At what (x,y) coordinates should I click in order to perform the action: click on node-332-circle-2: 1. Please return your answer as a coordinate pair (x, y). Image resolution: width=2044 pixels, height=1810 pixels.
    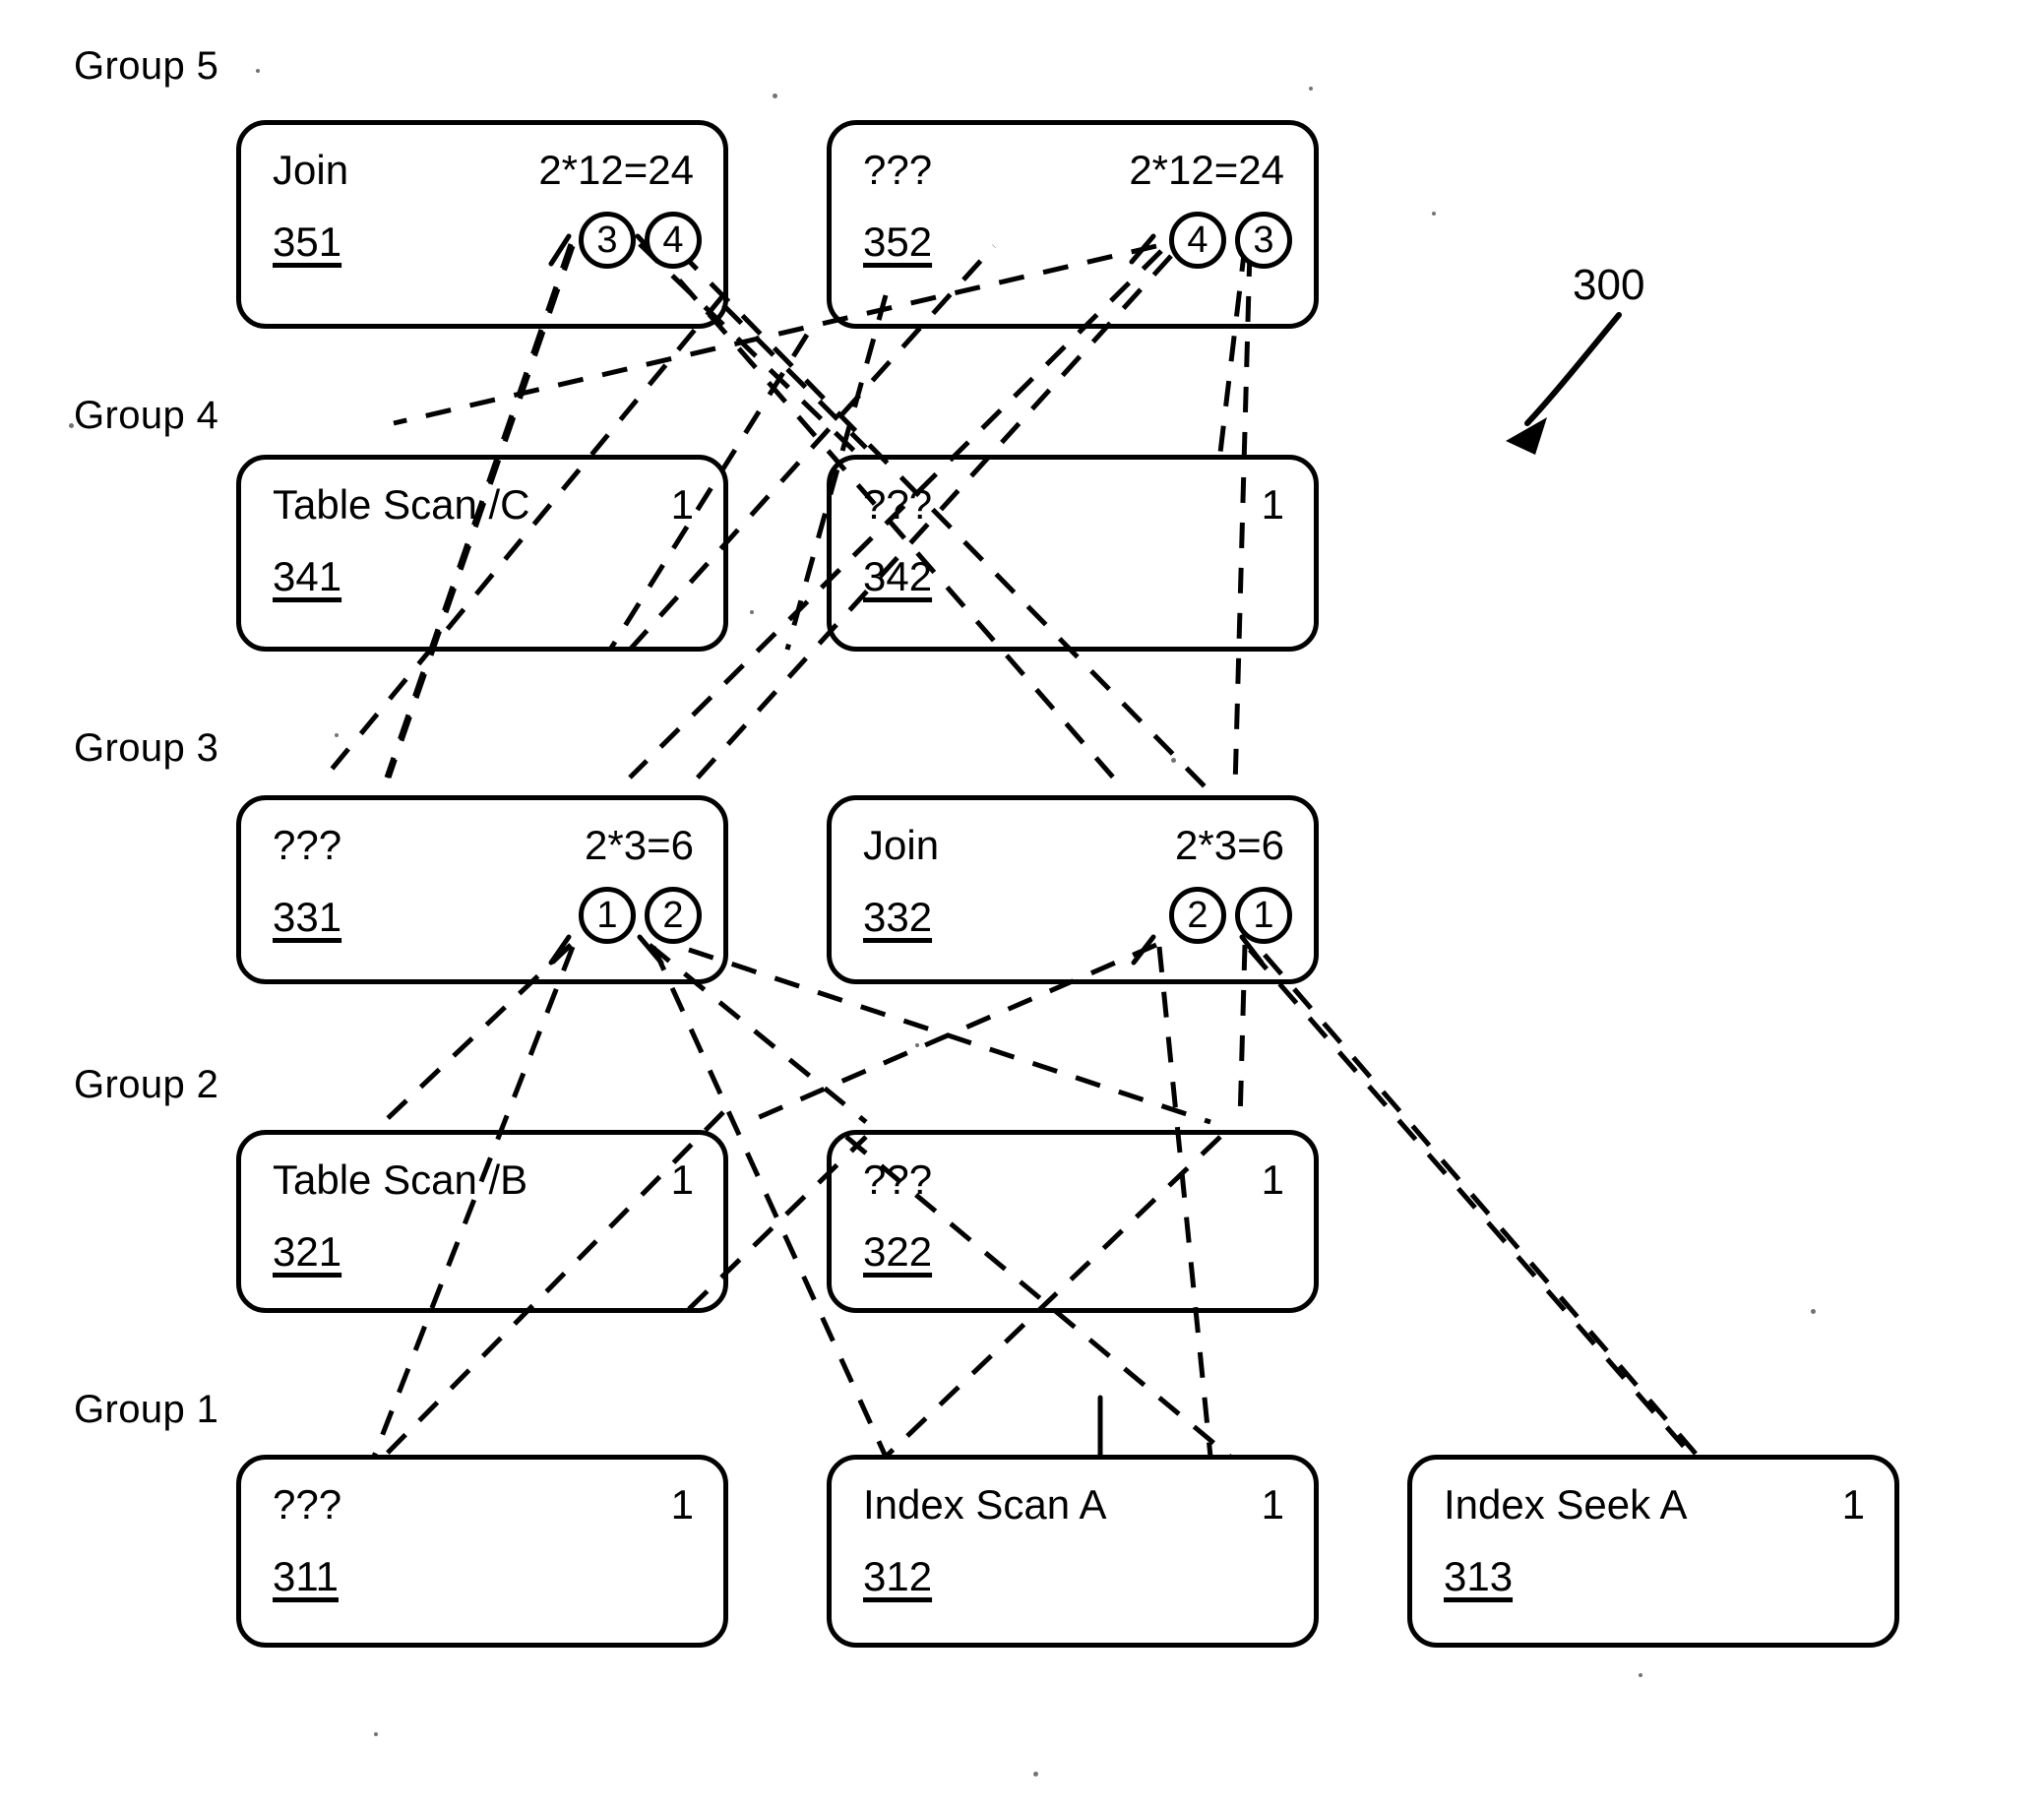
    Looking at the image, I should click on (1263, 915).